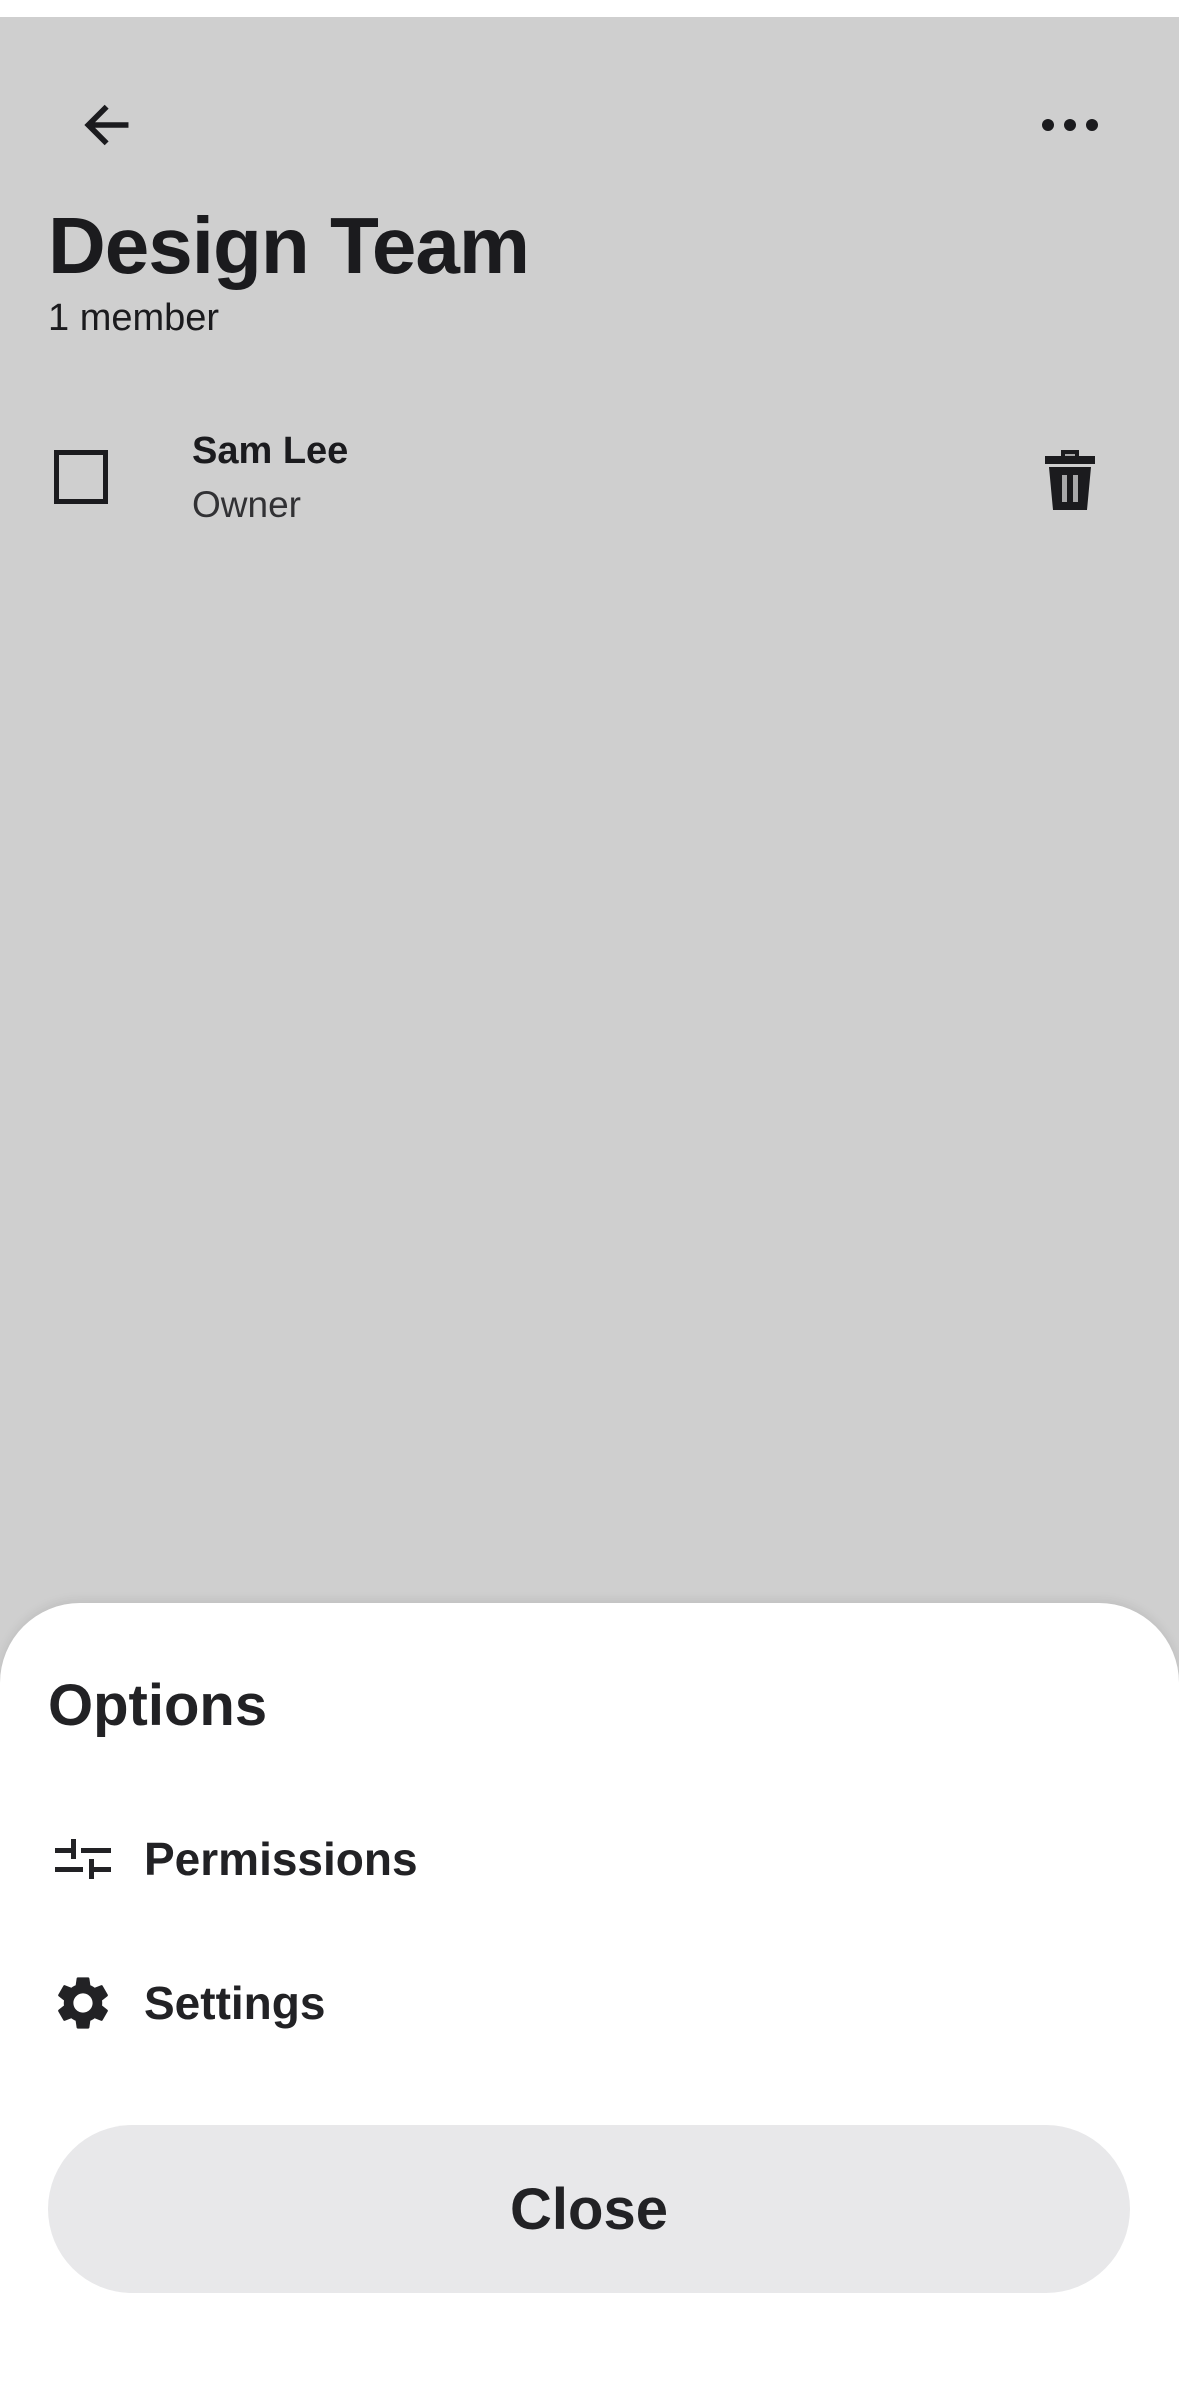 The width and height of the screenshot is (1179, 2396). I want to click on menu-item-label: Settings, so click(235, 2003).